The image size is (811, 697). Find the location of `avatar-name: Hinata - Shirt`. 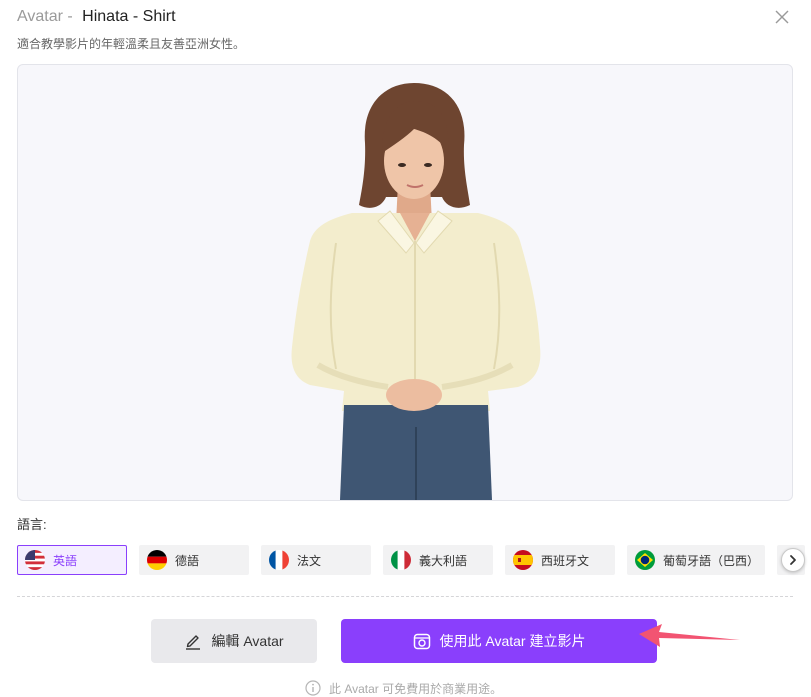

avatar-name: Hinata - Shirt is located at coordinates (129, 16).